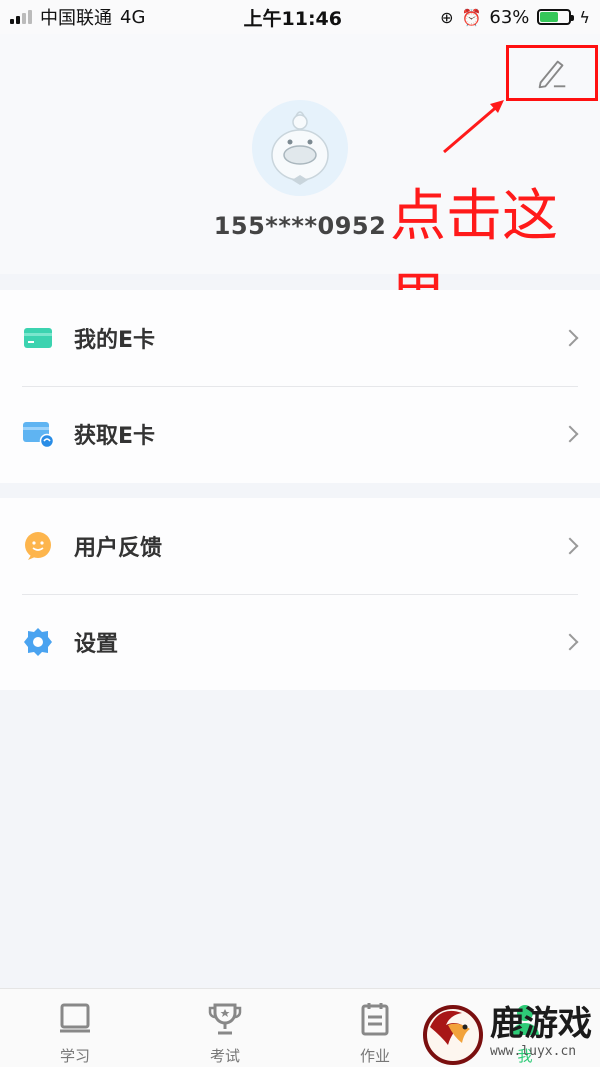  Describe the element at coordinates (533, 1051) in the screenshot. I see `watermark-url: www.luyx.cn` at that location.